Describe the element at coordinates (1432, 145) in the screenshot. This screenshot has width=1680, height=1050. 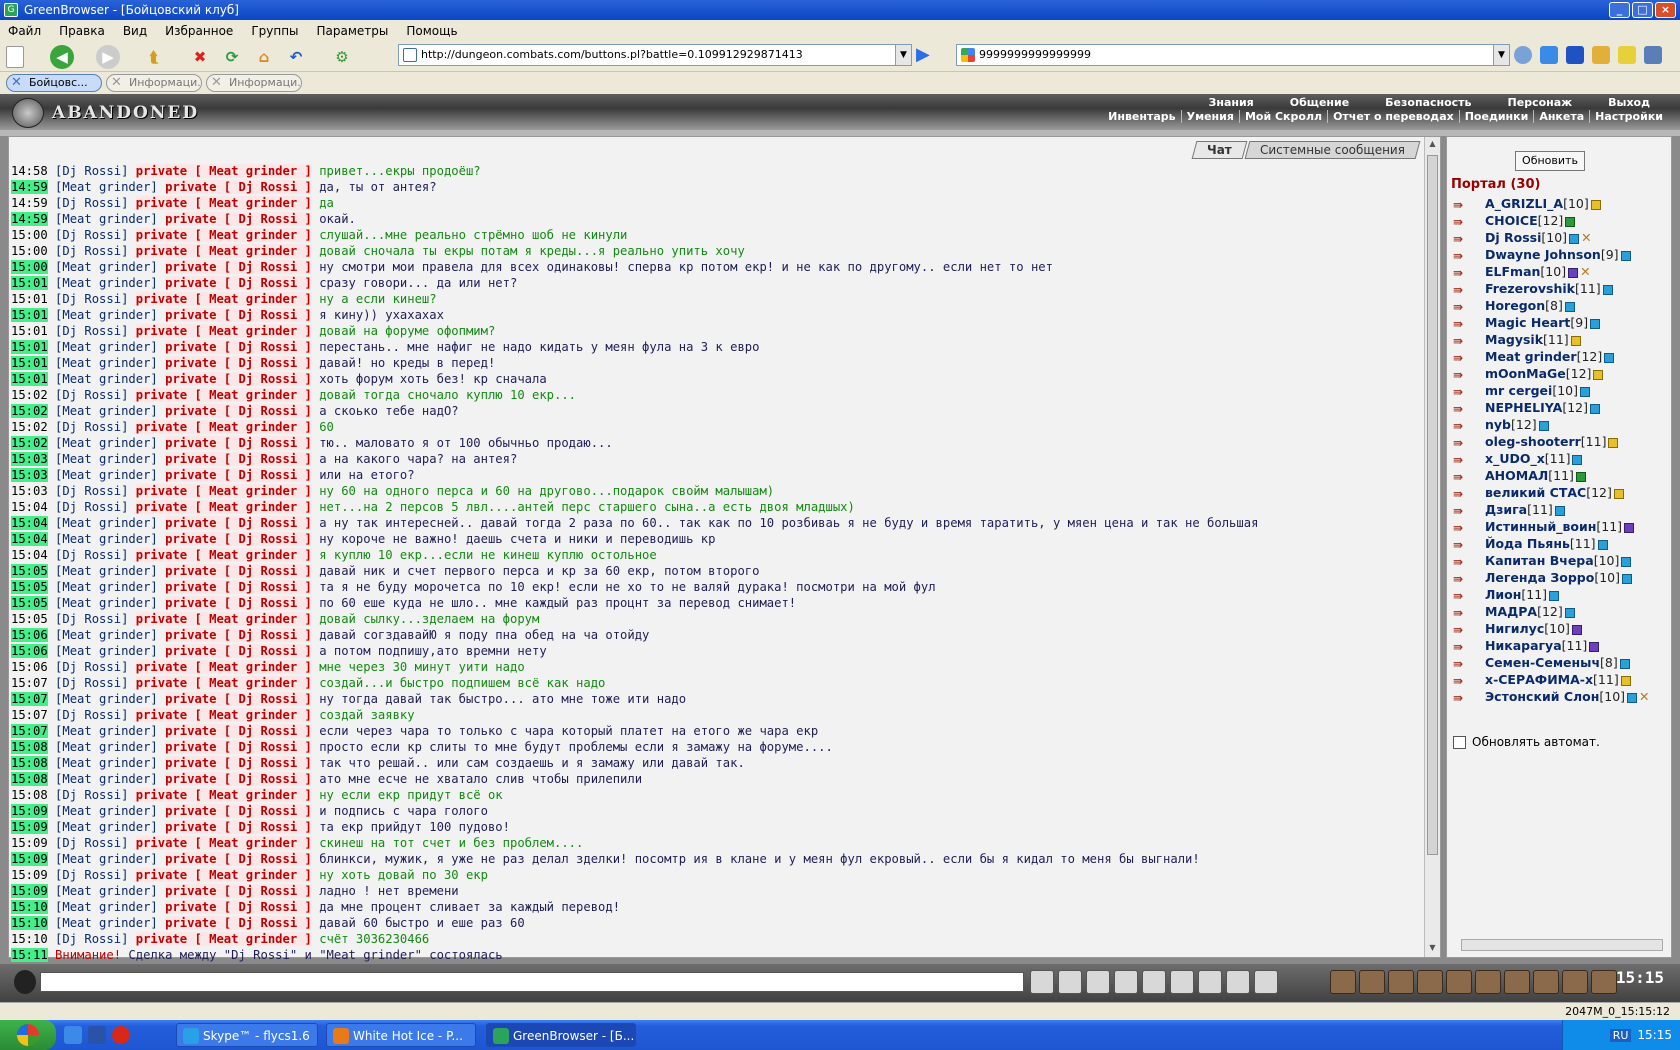
I see `scroll-up-icon: ▲` at that location.